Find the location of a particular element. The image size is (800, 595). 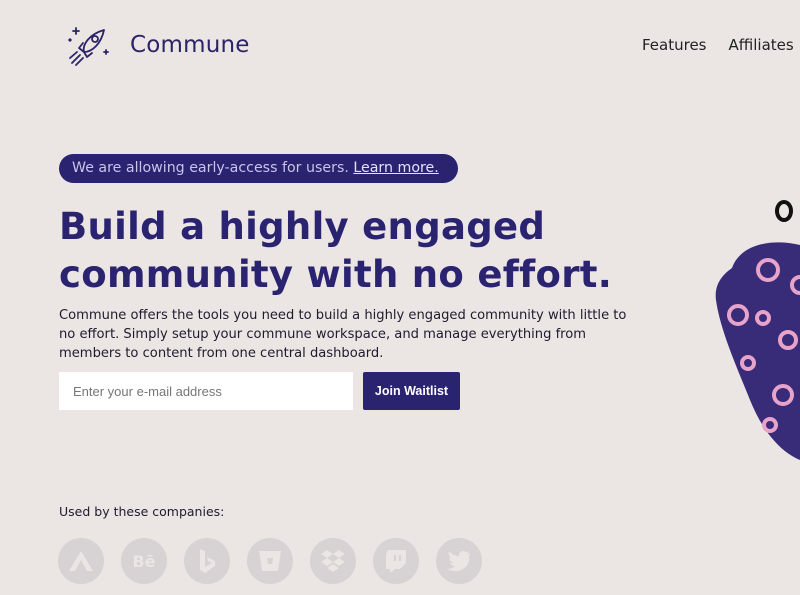

top-nav: Features Affiliates is located at coordinates (721, 45).